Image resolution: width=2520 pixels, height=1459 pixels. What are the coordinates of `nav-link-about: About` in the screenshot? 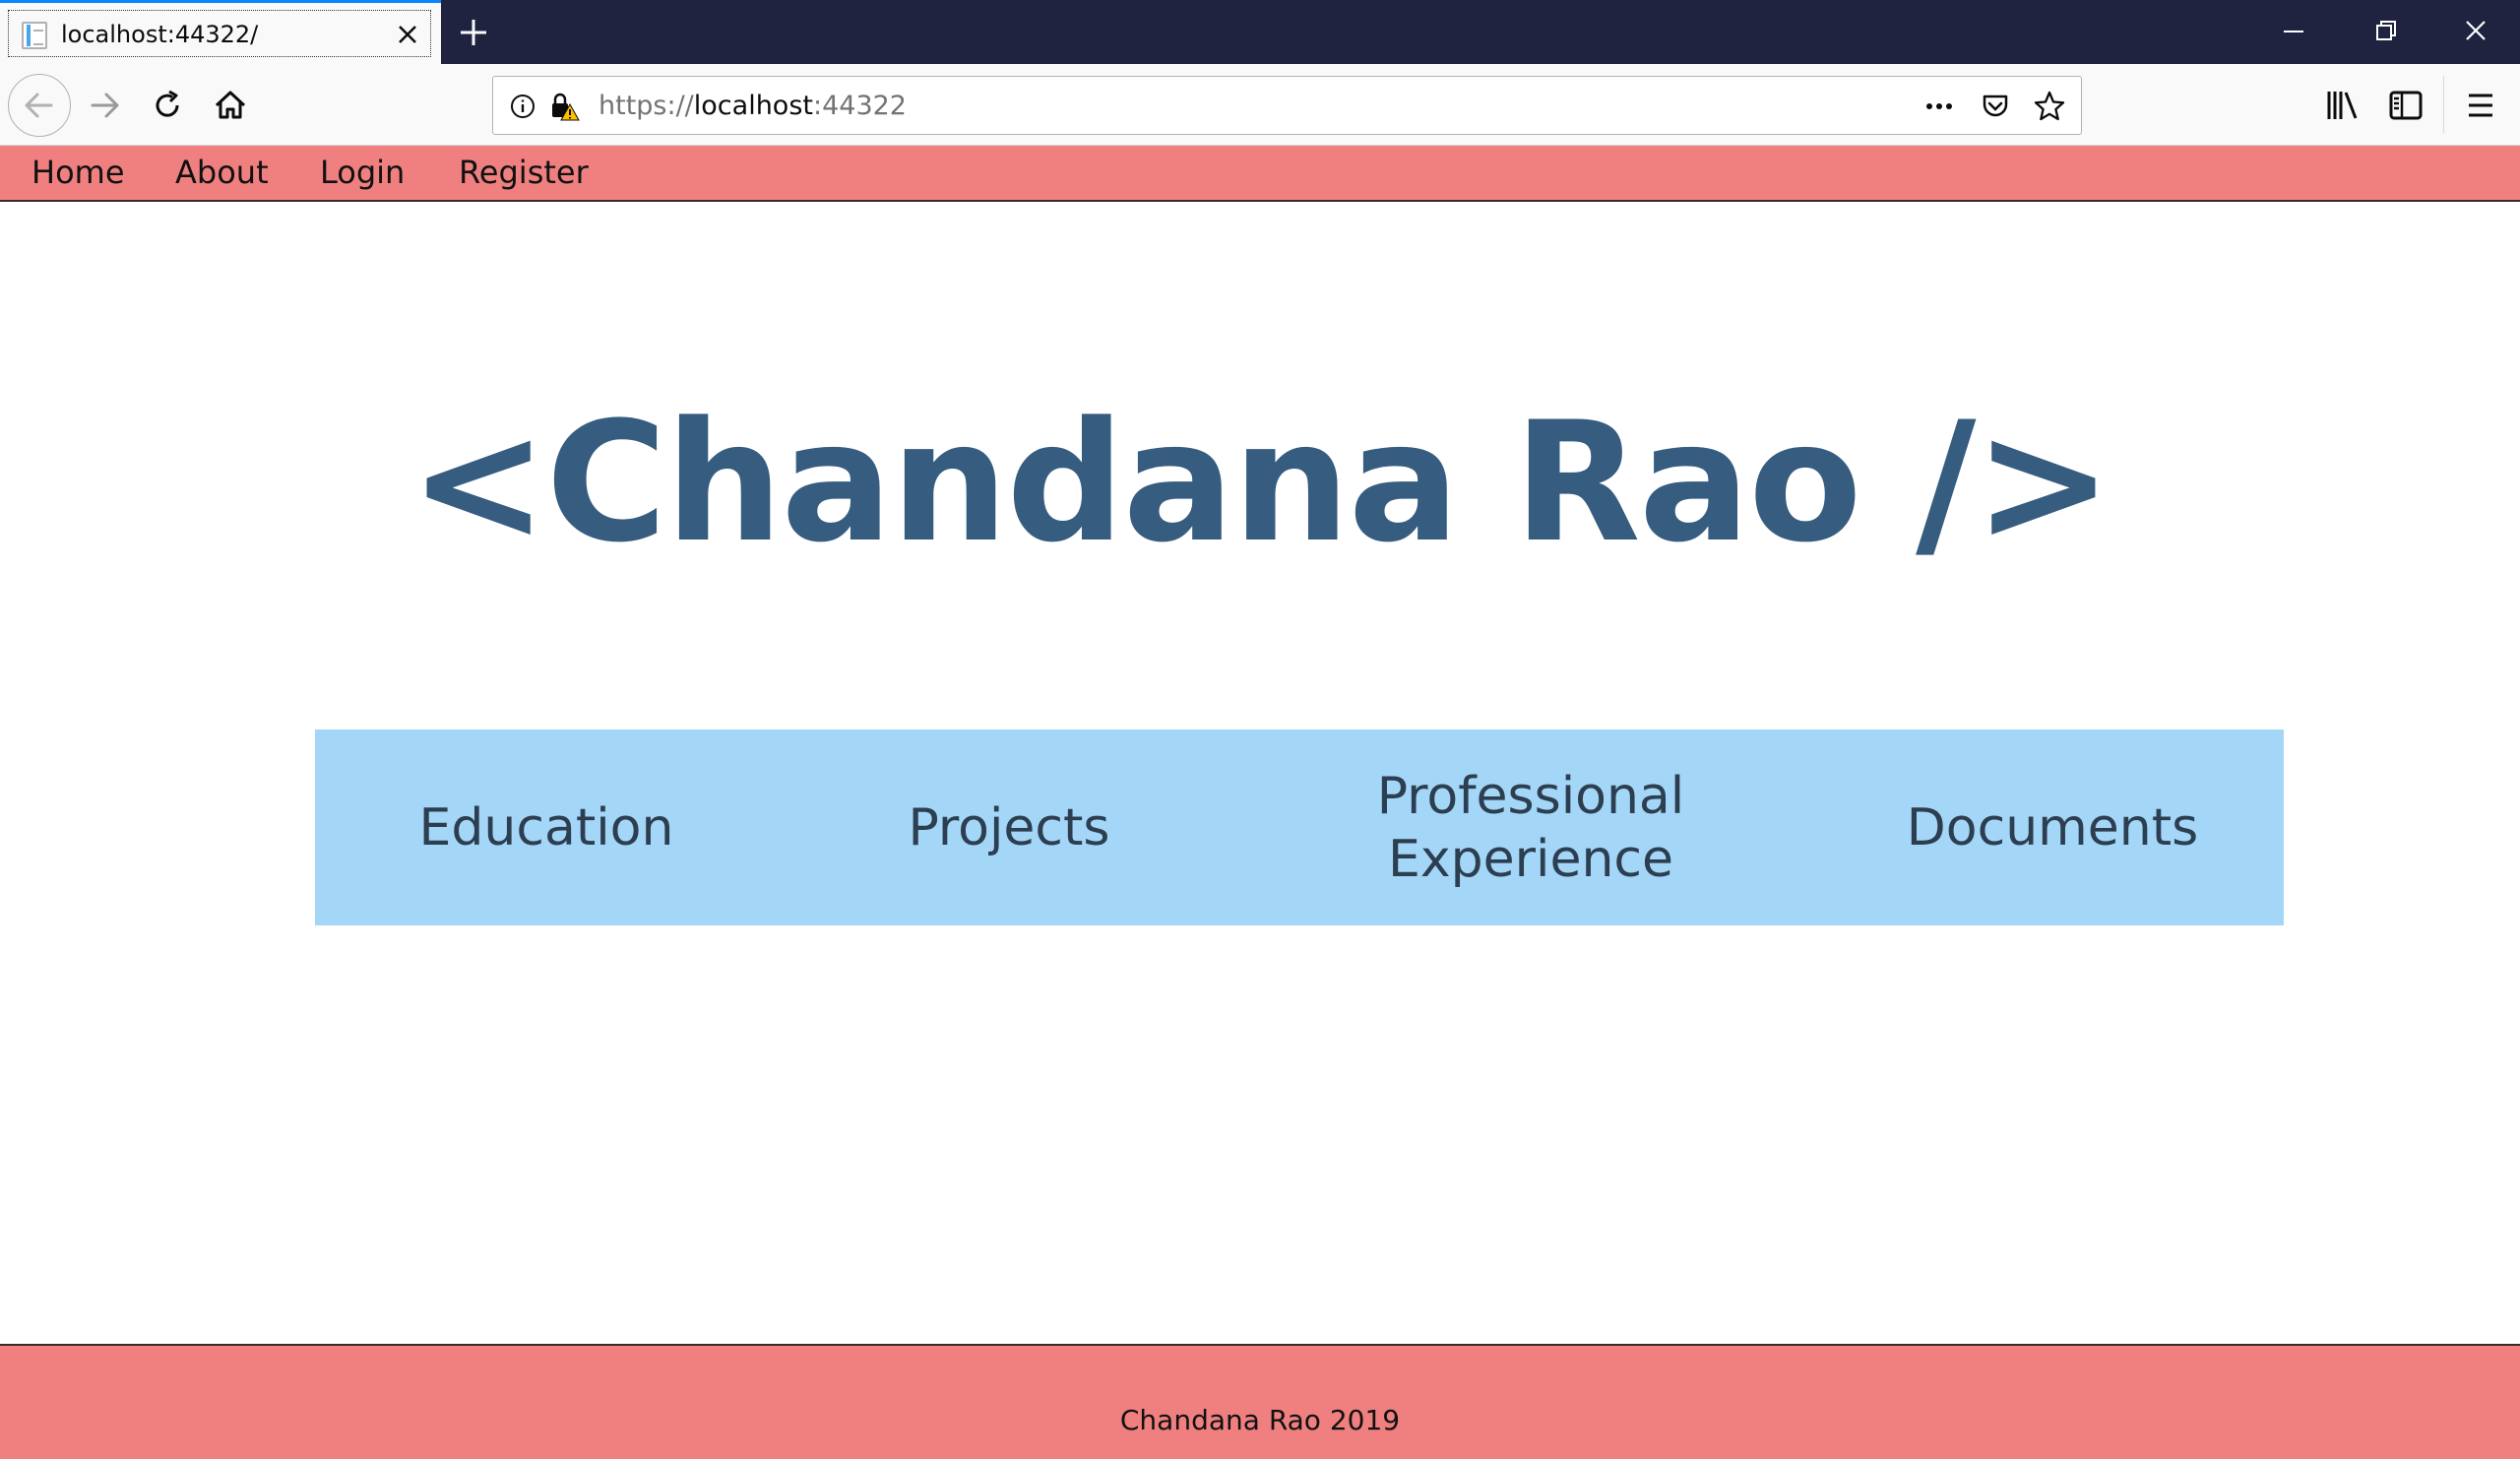 It's located at (222, 172).